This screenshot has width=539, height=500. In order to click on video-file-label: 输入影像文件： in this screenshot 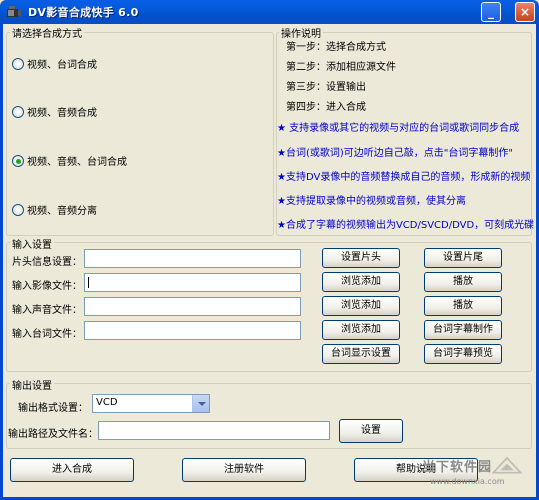, I will do `click(47, 286)`.